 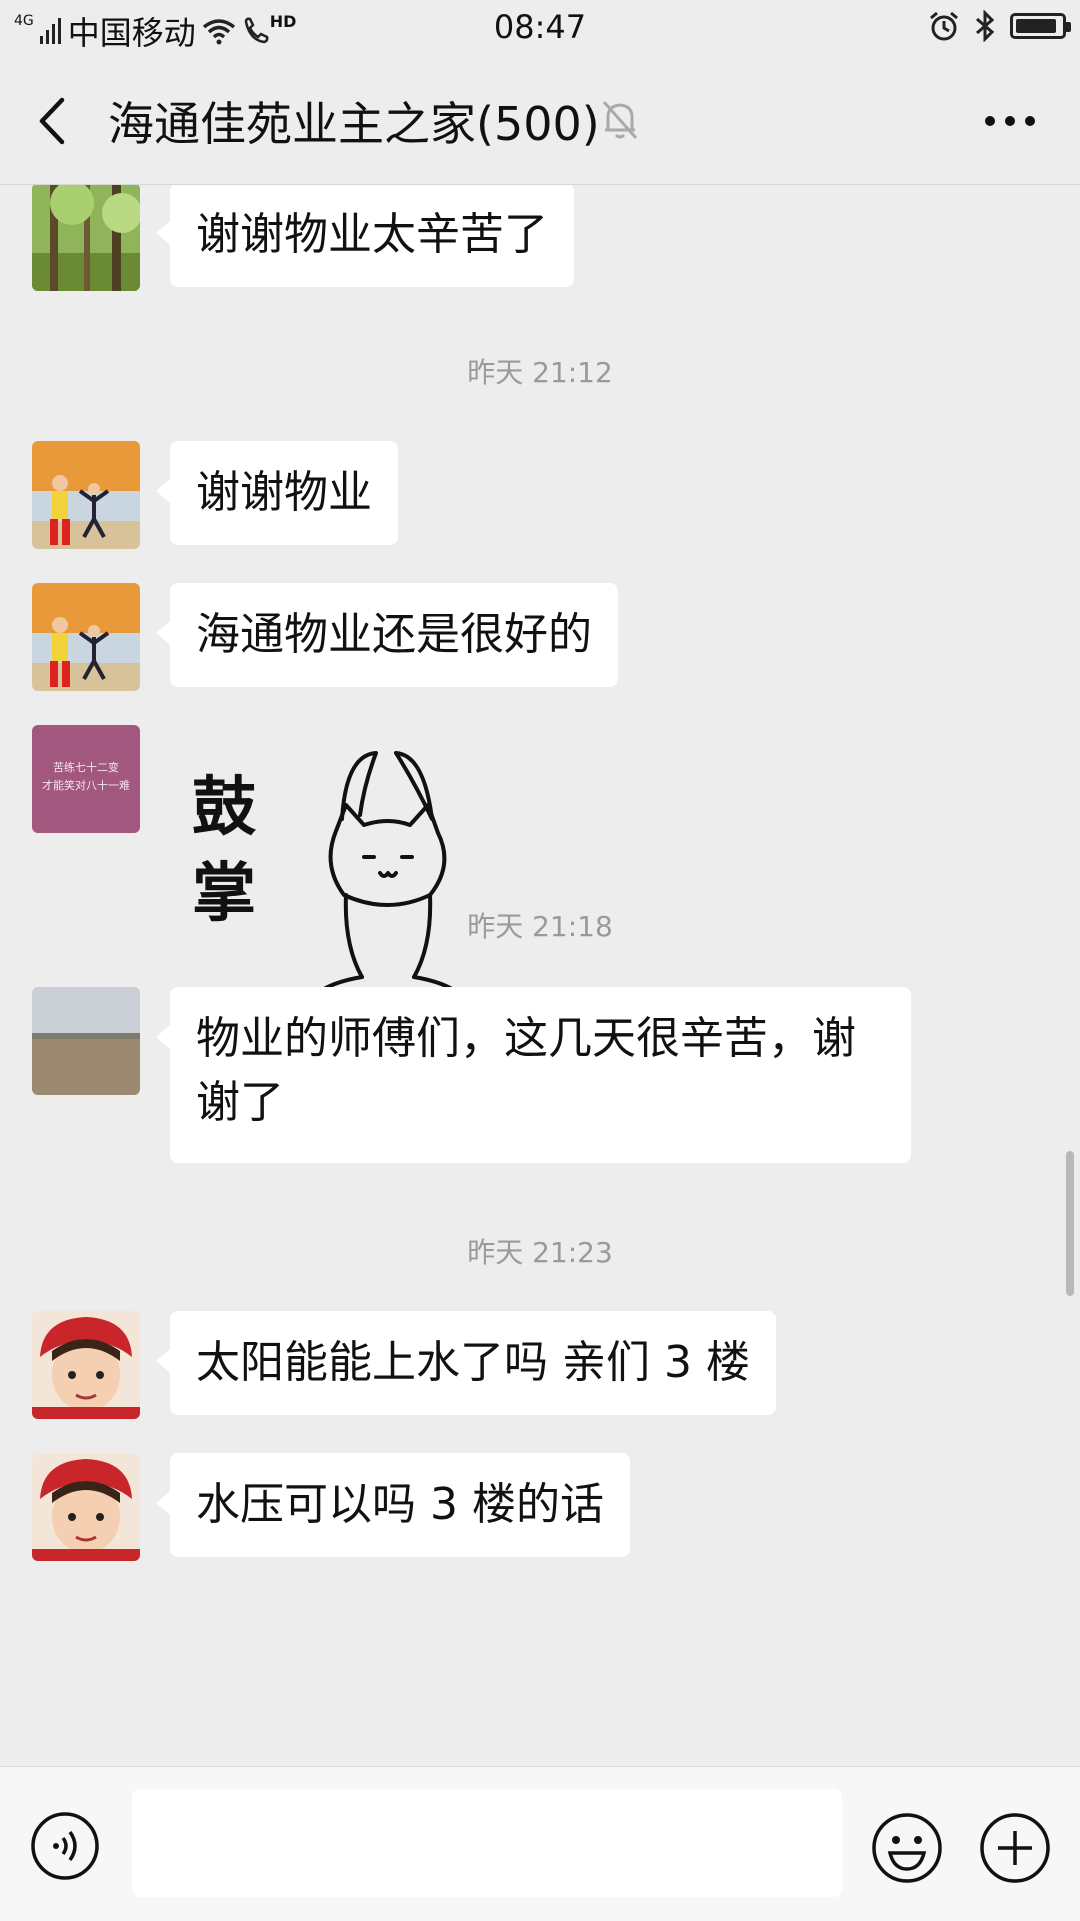 What do you see at coordinates (1010, 121) in the screenshot?
I see `more-dots-icon` at bounding box center [1010, 121].